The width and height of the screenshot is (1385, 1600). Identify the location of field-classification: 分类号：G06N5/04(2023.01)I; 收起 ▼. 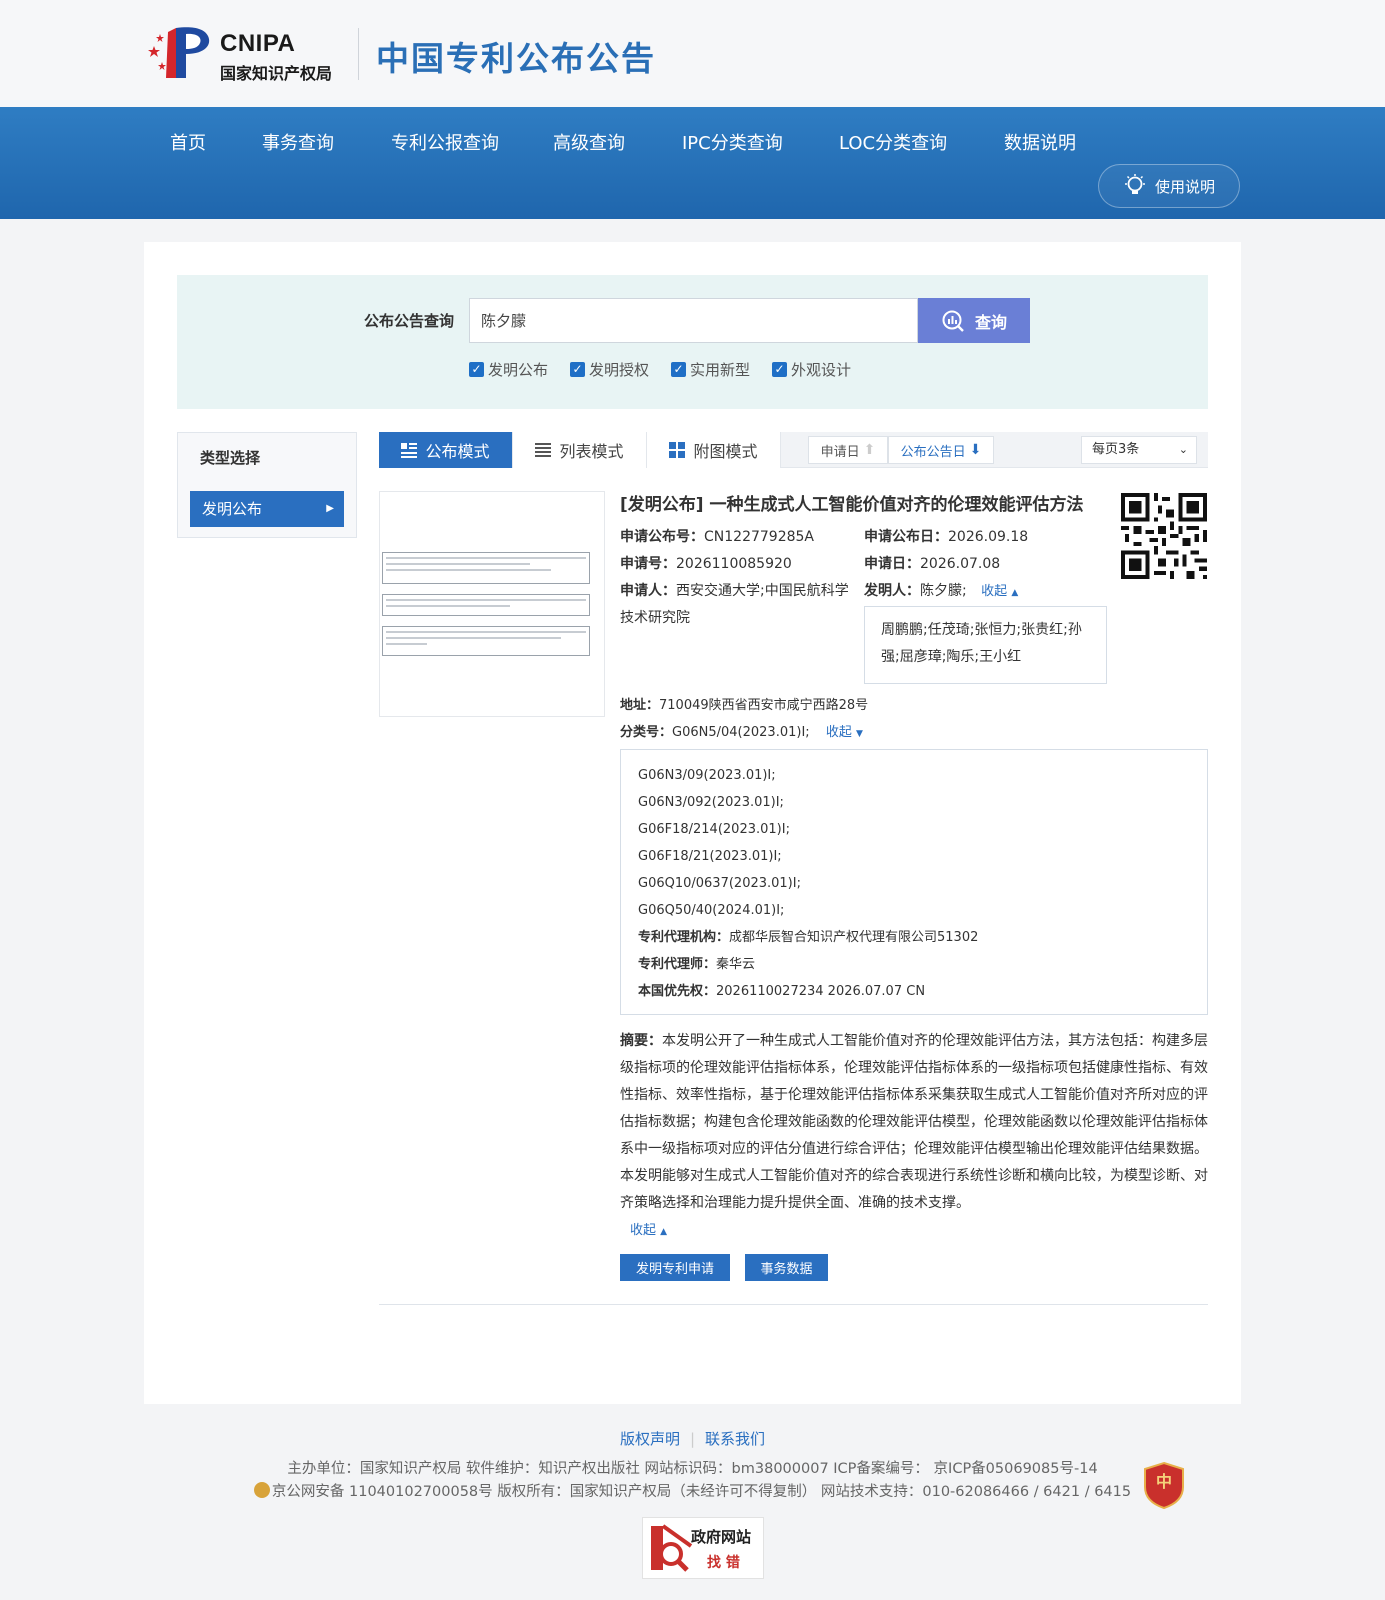
(741, 730).